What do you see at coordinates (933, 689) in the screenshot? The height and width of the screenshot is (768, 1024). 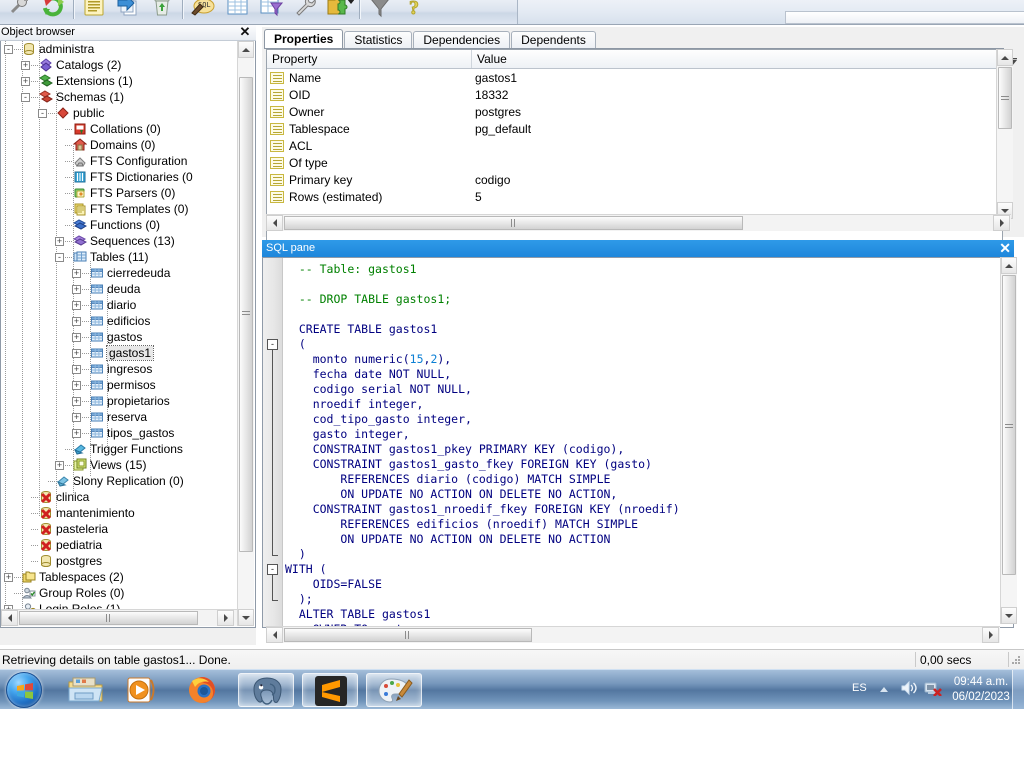 I see `network-disconnected-icon` at bounding box center [933, 689].